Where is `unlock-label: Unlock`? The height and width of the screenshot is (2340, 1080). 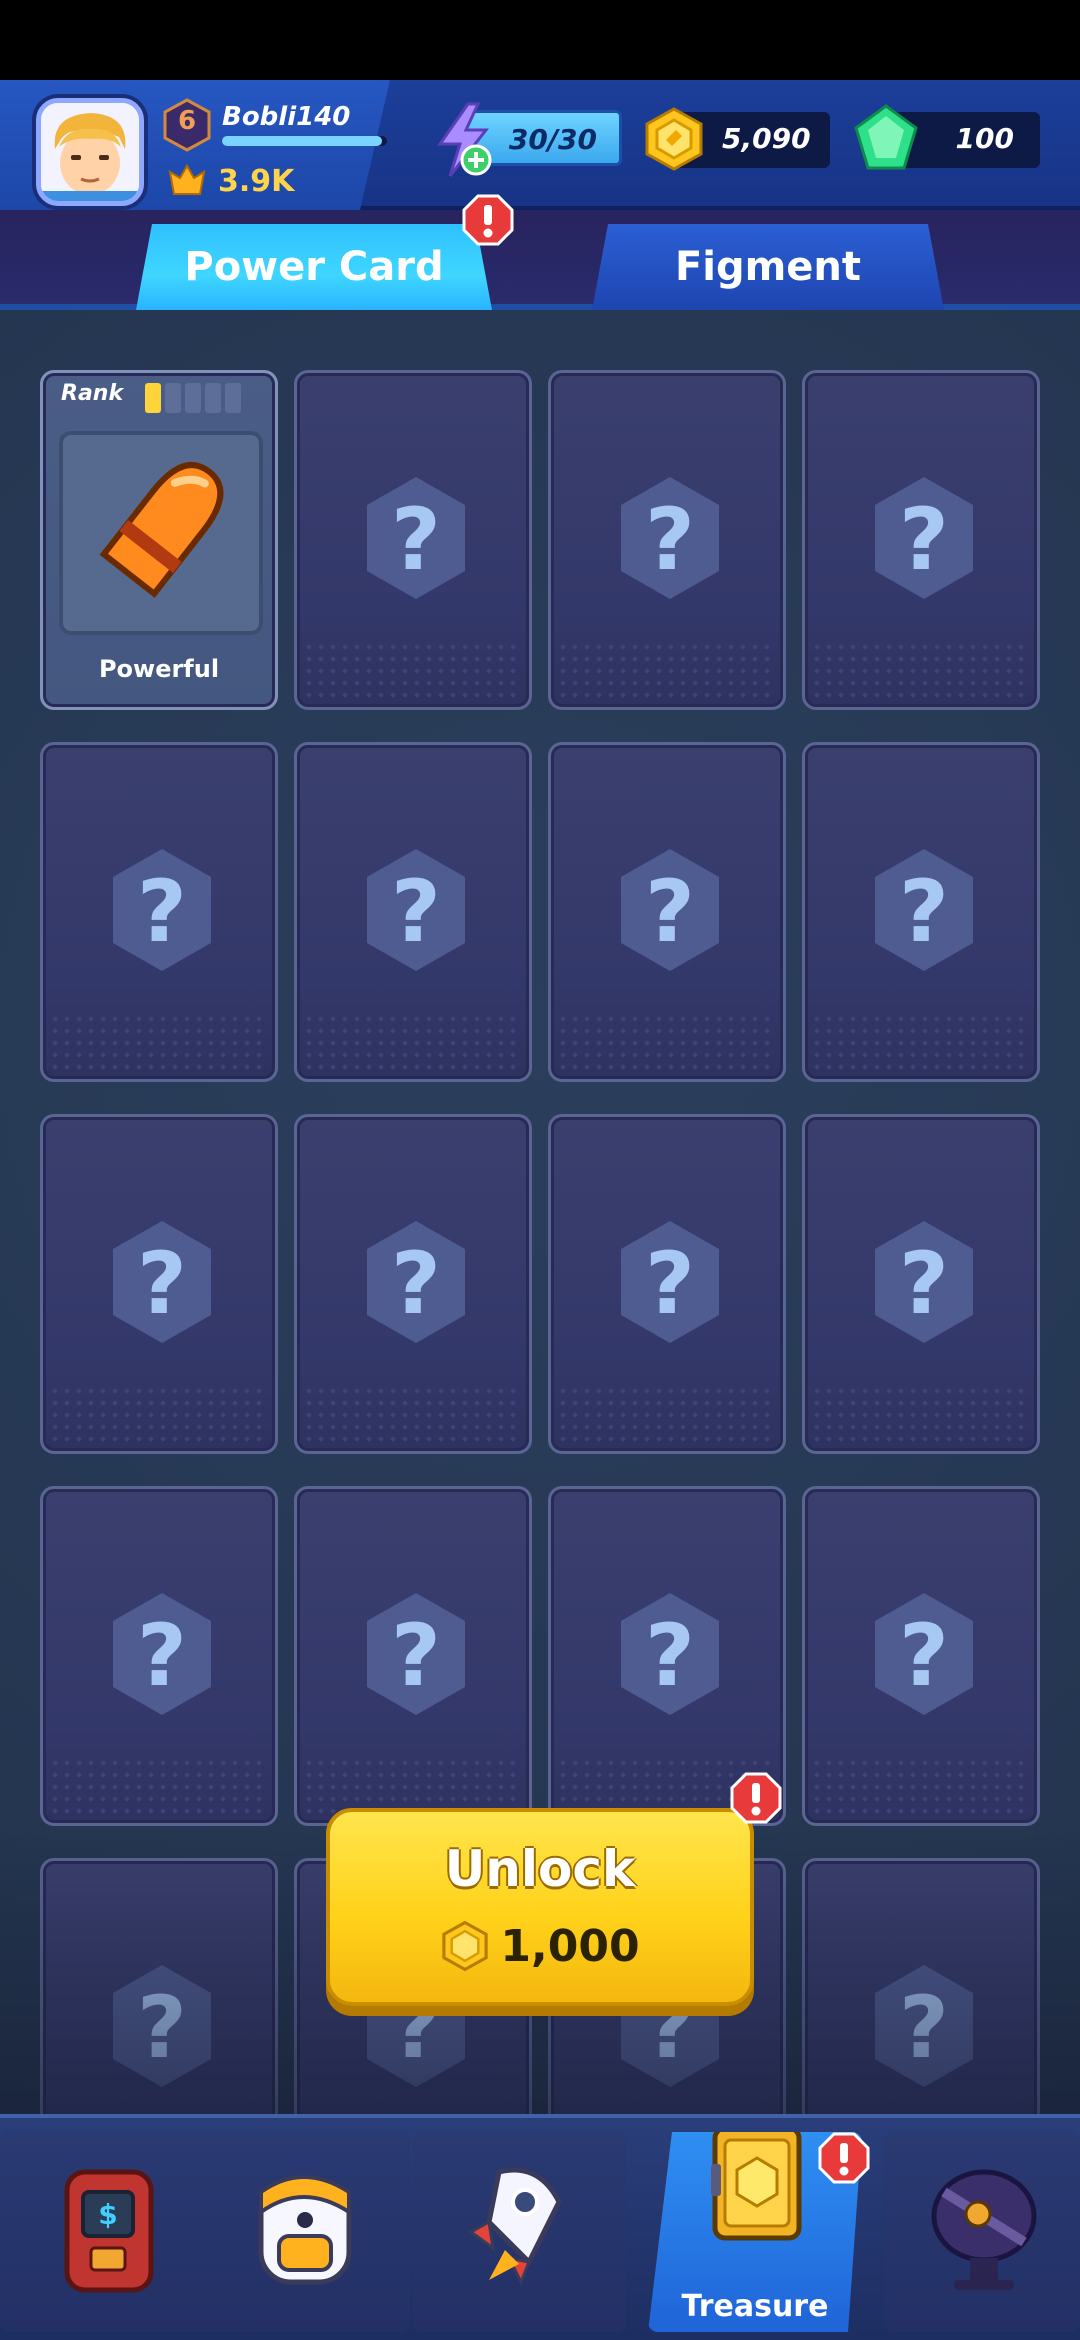
unlock-label: Unlock is located at coordinates (540, 1869).